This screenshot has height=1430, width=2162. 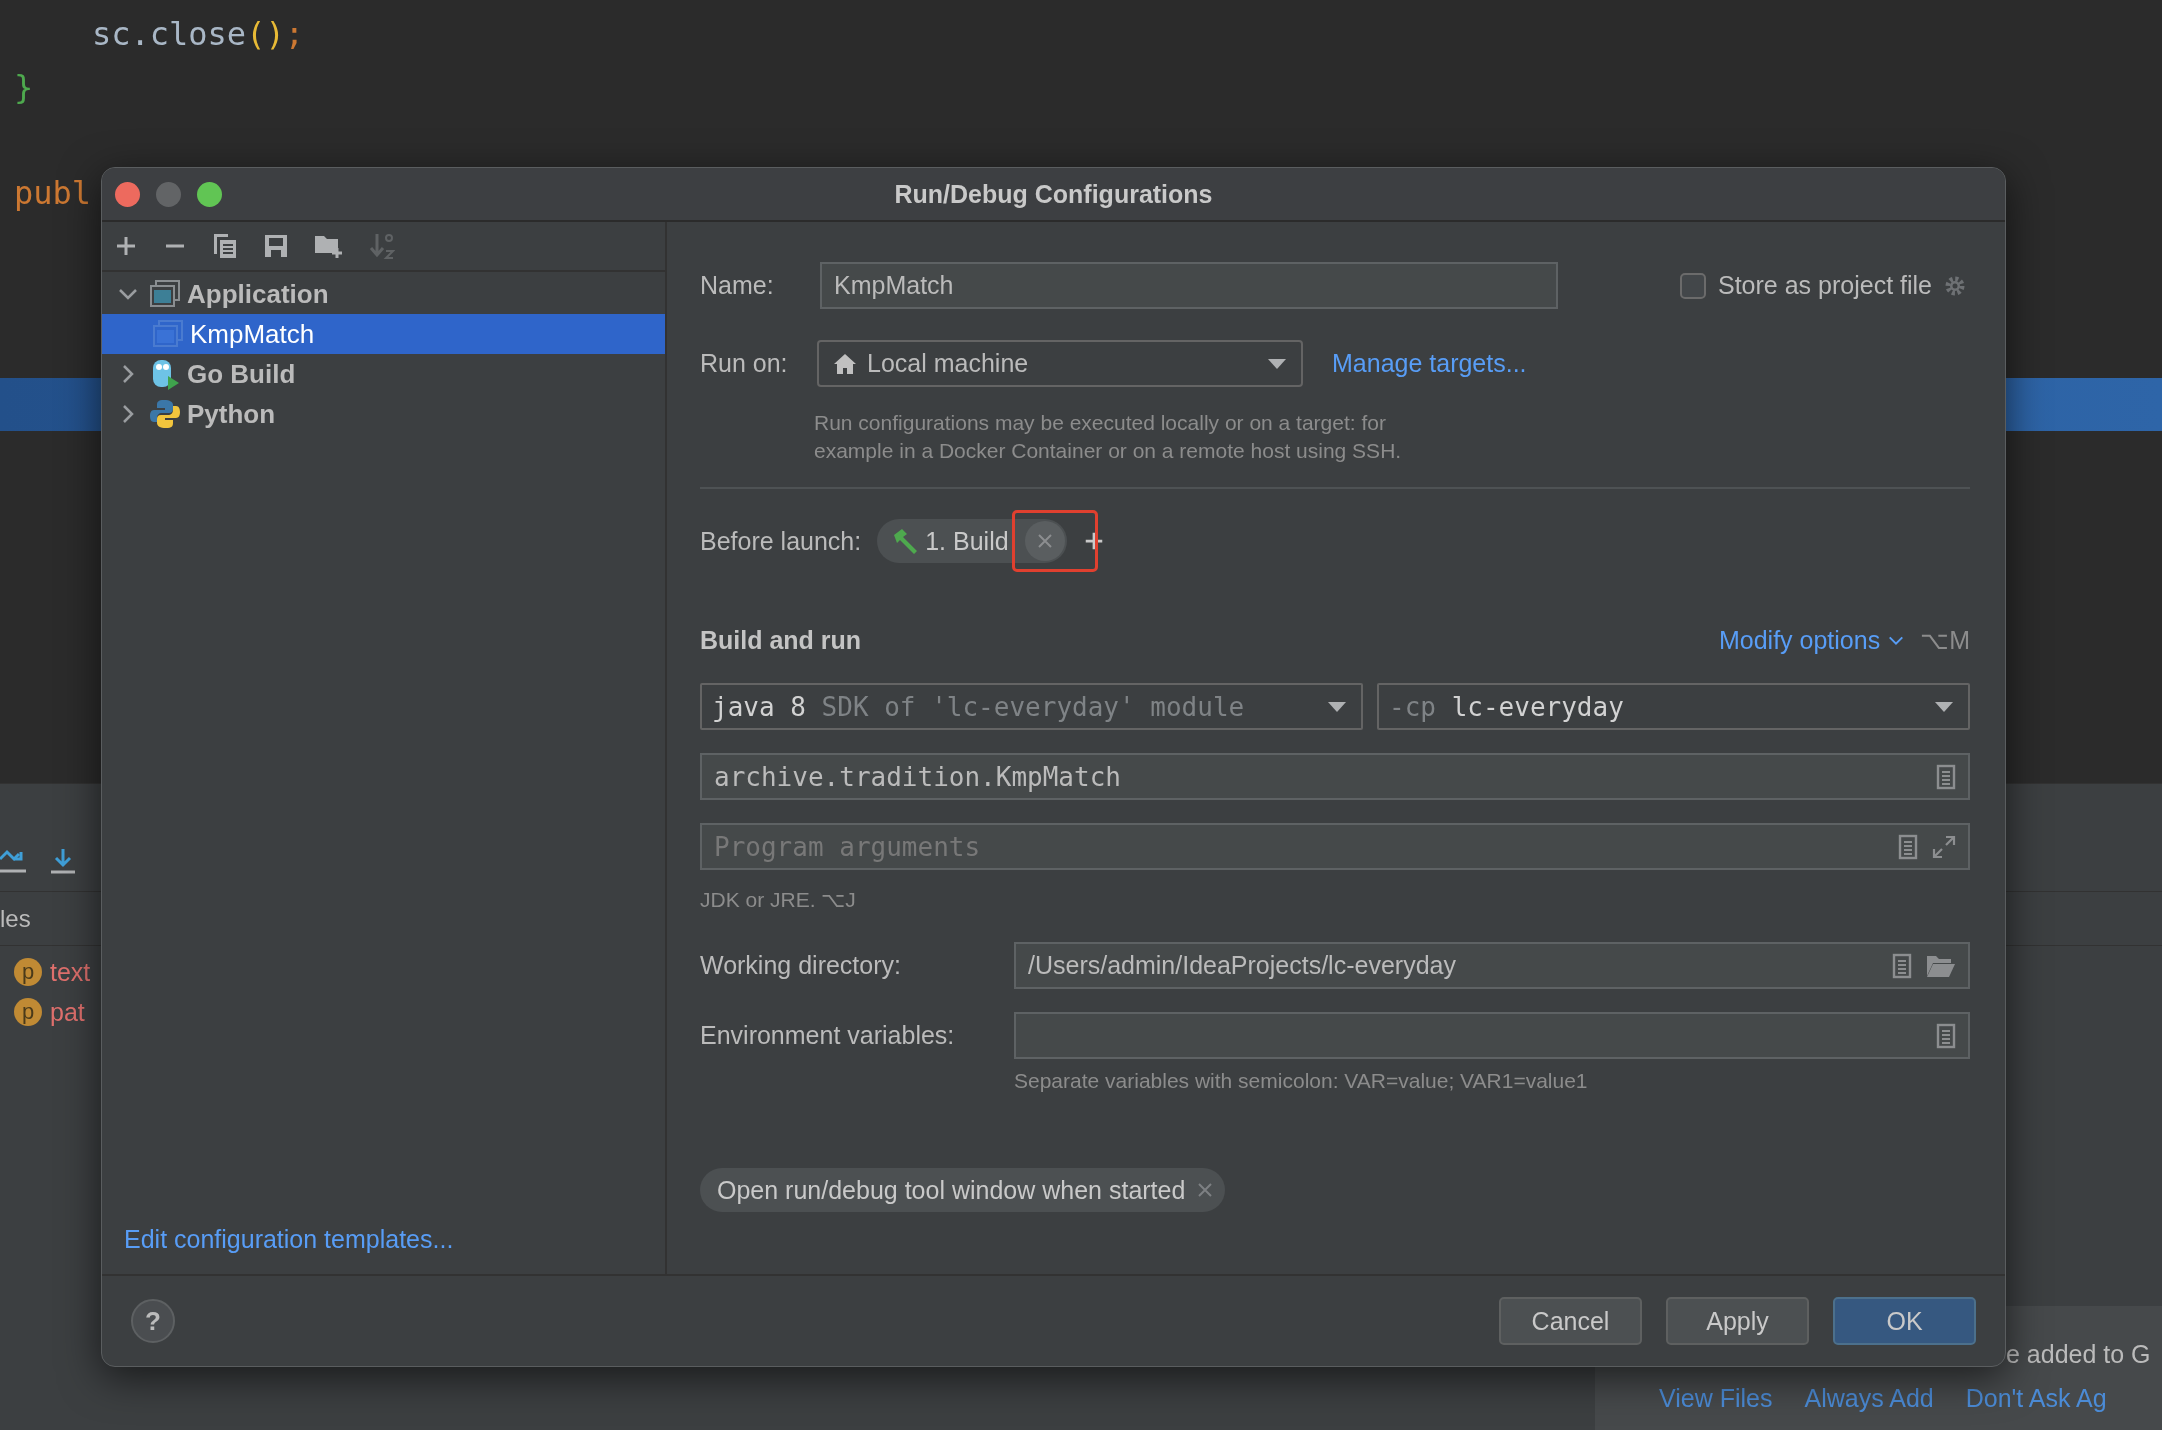 What do you see at coordinates (1811, 640) in the screenshot?
I see `modify-options-link: Modify options` at bounding box center [1811, 640].